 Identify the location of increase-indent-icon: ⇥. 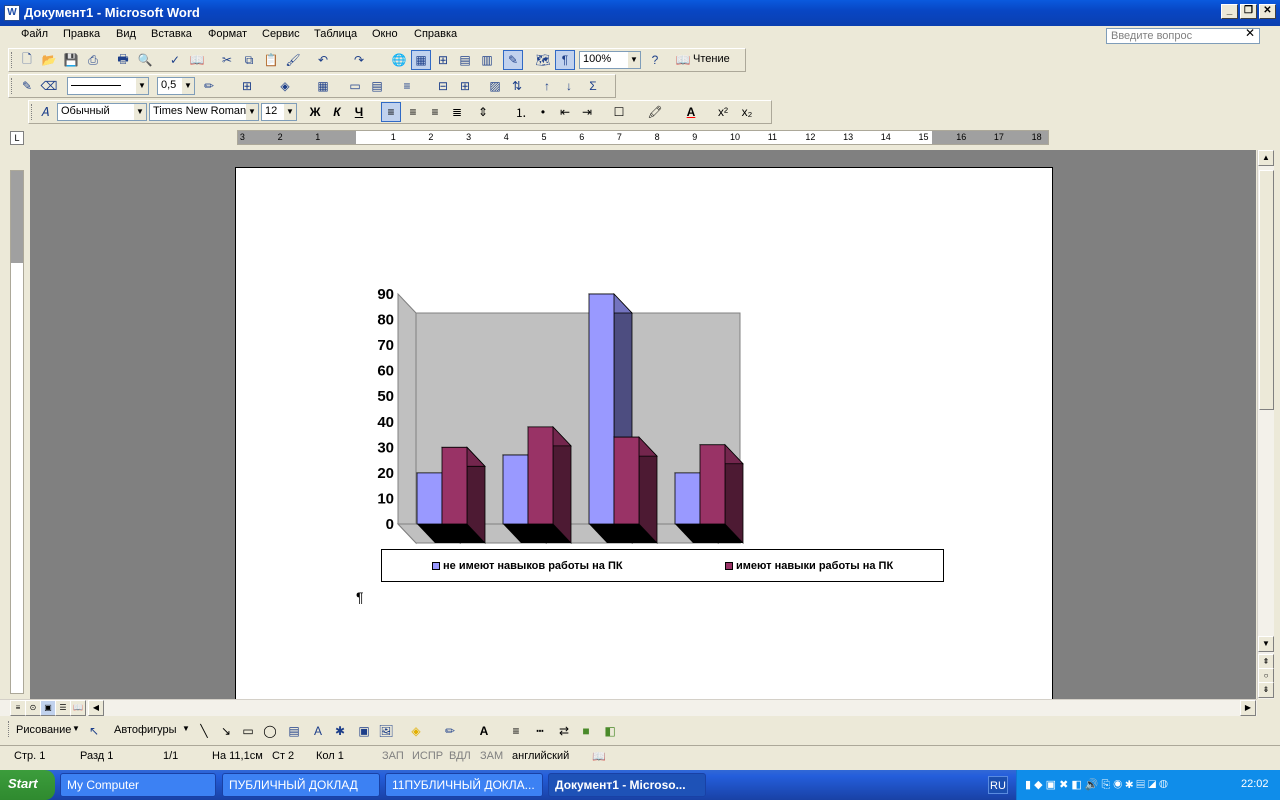
(587, 112).